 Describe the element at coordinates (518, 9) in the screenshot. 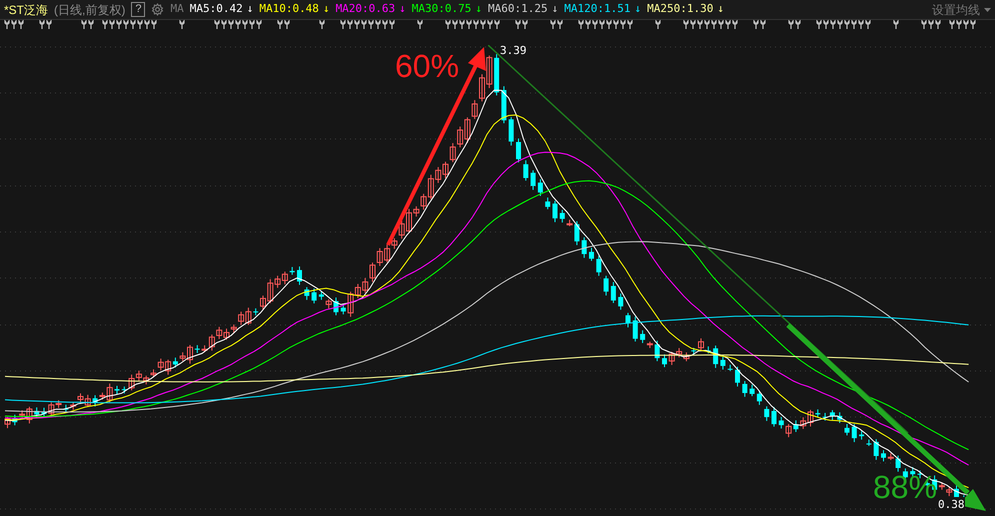

I see `ma-value: MA60:1.25` at that location.